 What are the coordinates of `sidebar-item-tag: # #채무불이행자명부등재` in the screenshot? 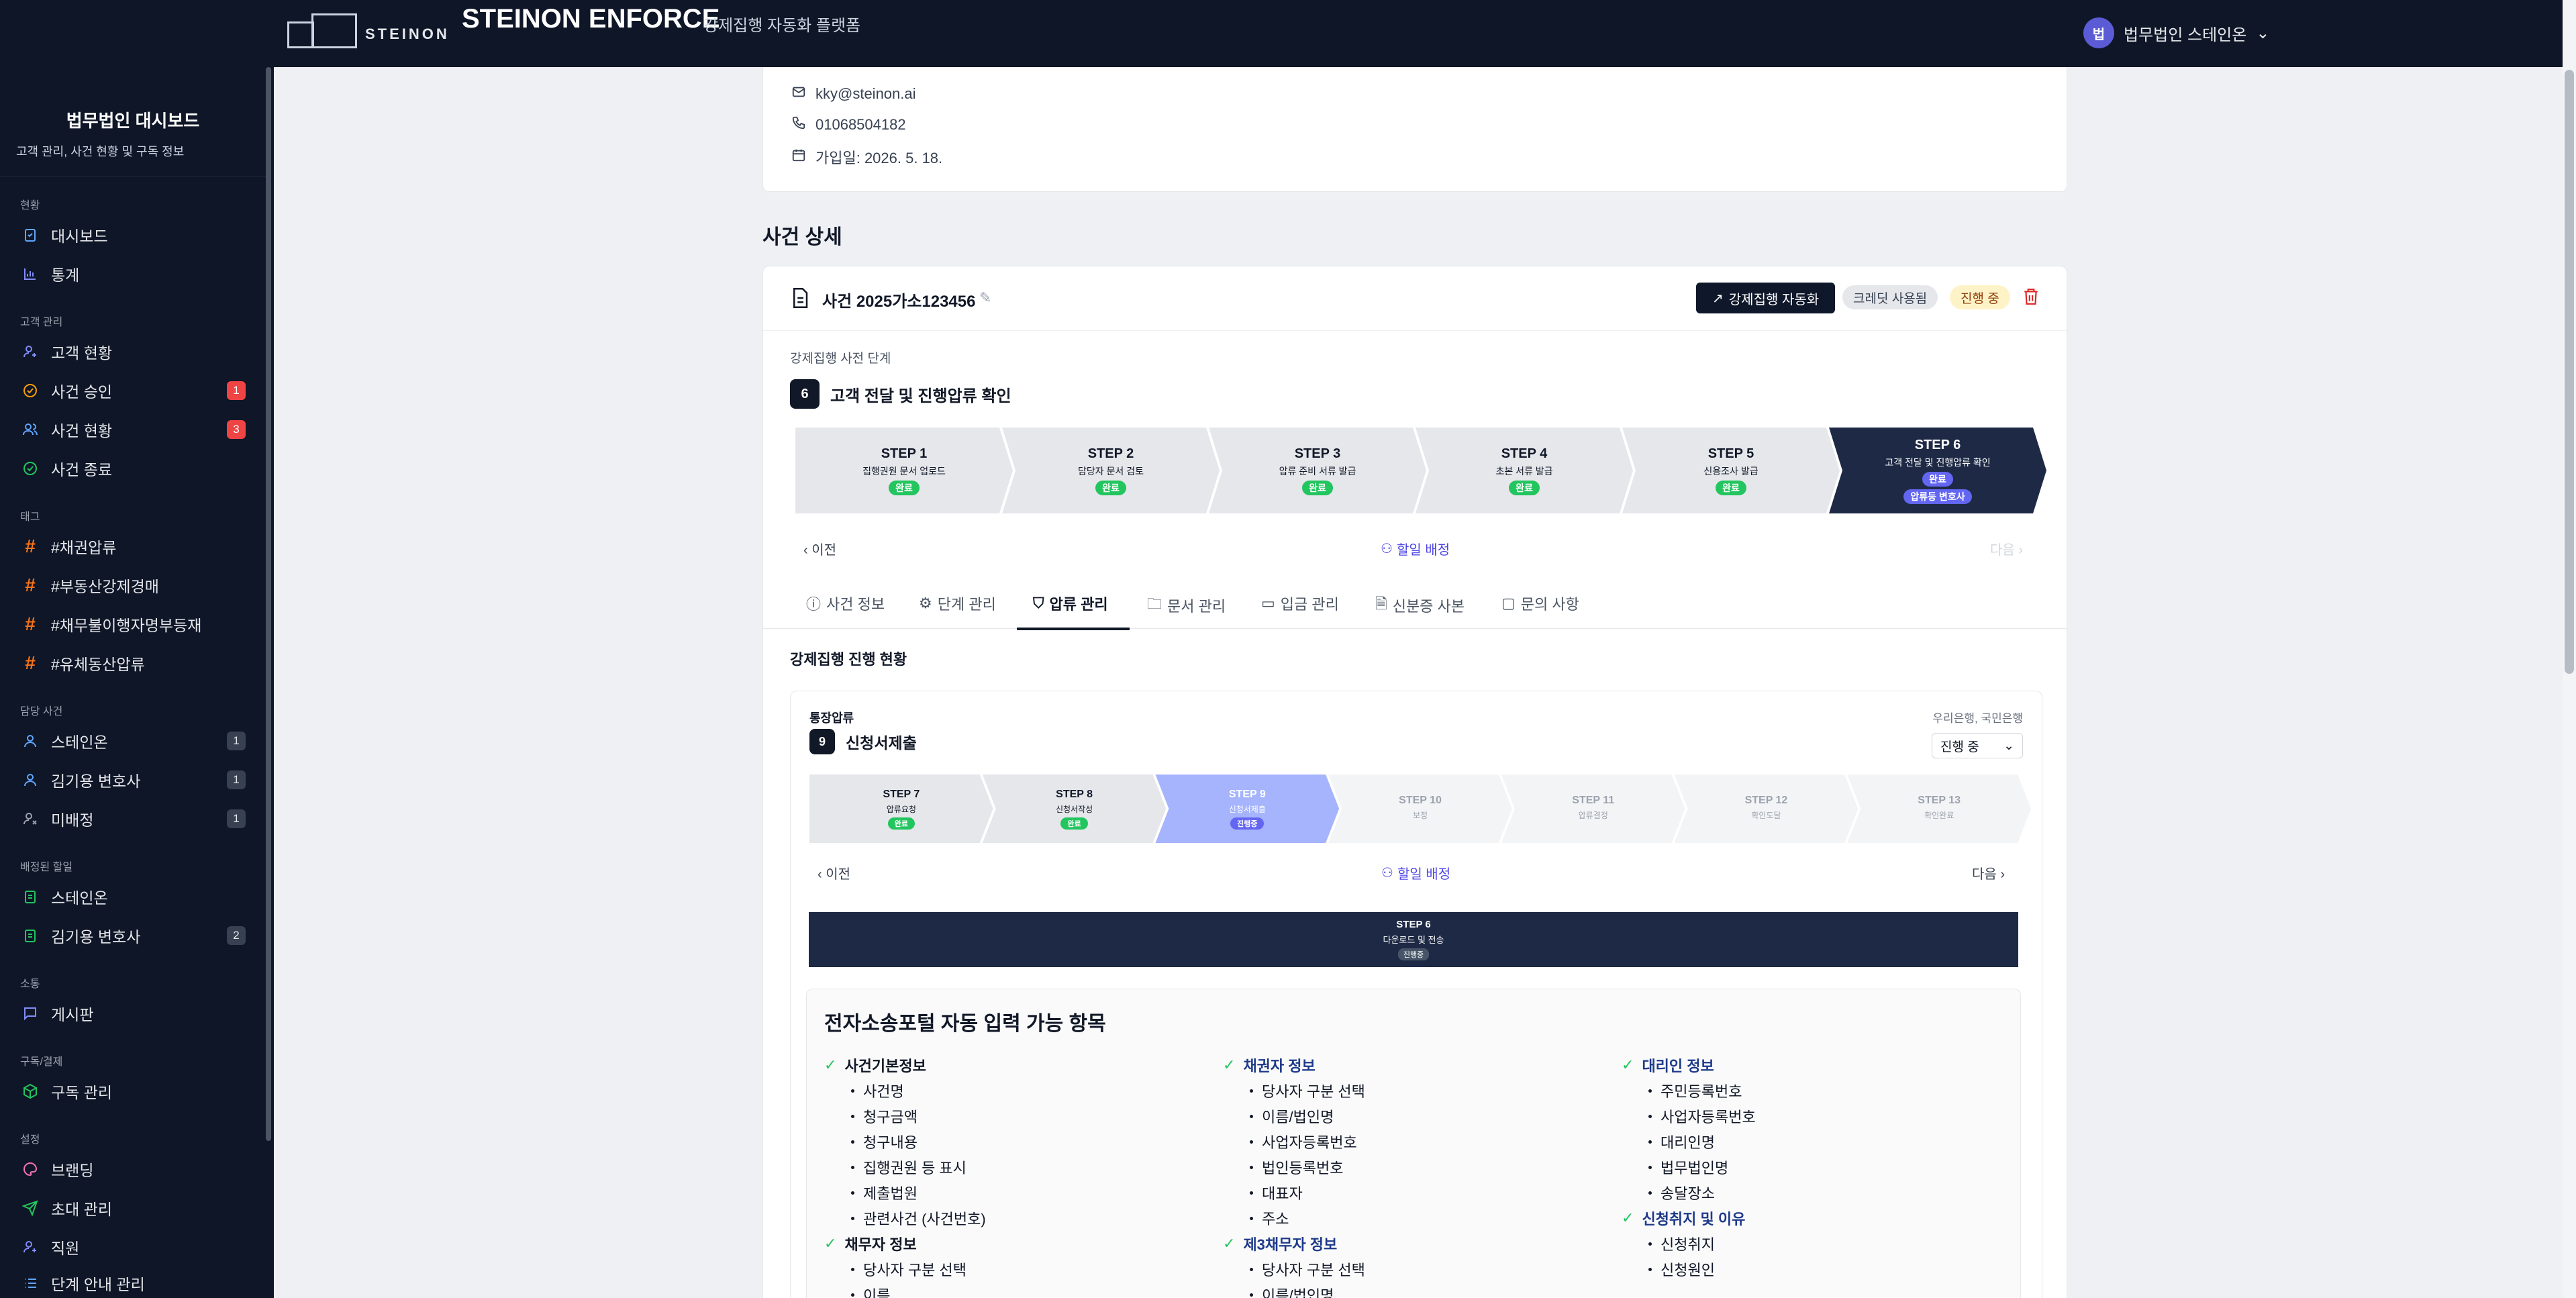 It's located at (134, 624).